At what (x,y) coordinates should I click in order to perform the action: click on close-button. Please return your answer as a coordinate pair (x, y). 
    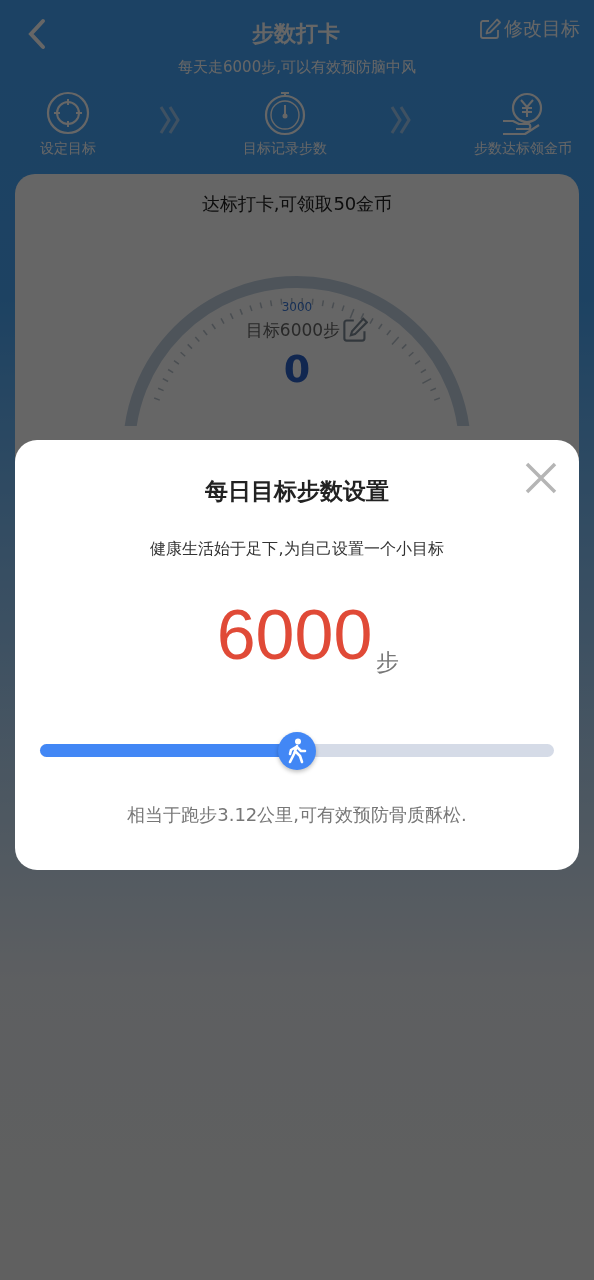
    Looking at the image, I should click on (541, 478).